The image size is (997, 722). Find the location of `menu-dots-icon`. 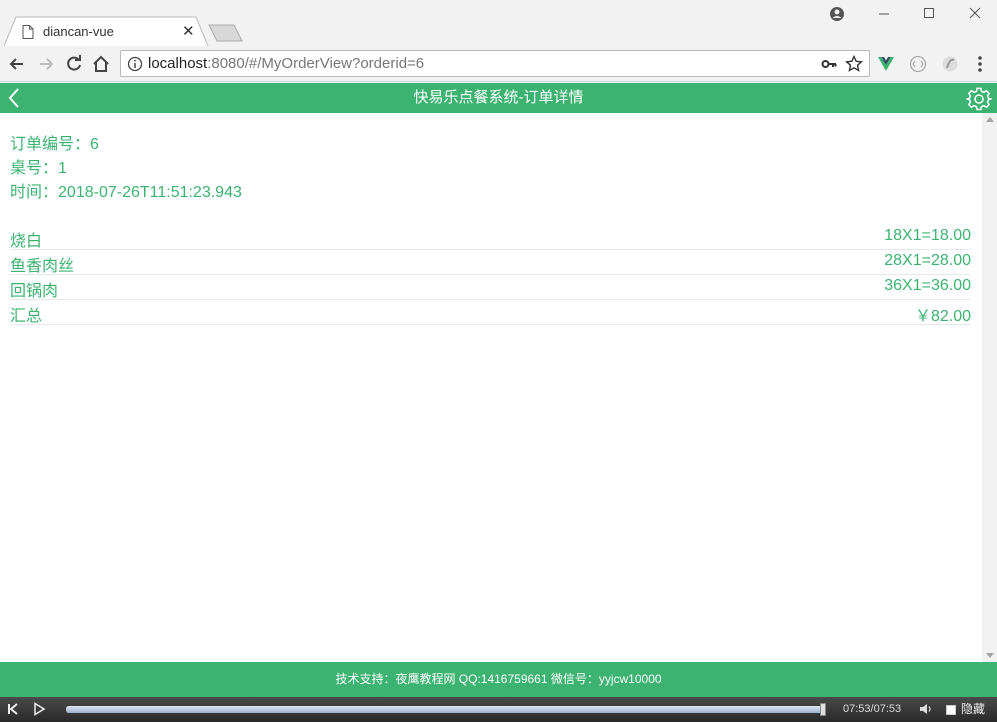

menu-dots-icon is located at coordinates (980, 64).